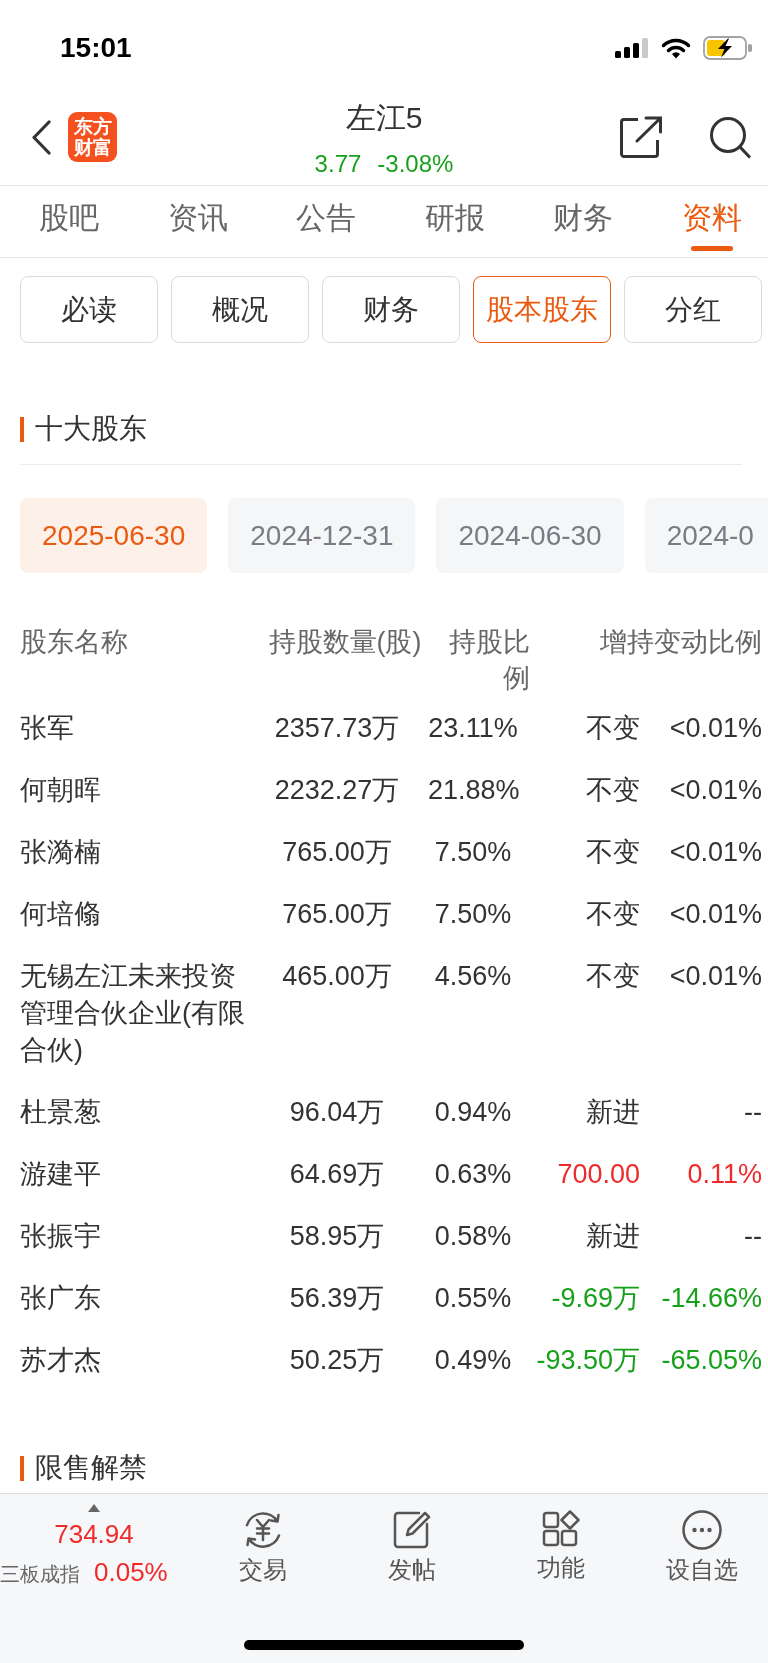 The width and height of the screenshot is (768, 1663). What do you see at coordinates (91, 429) in the screenshot?
I see `section-heading: 十大股东` at bounding box center [91, 429].